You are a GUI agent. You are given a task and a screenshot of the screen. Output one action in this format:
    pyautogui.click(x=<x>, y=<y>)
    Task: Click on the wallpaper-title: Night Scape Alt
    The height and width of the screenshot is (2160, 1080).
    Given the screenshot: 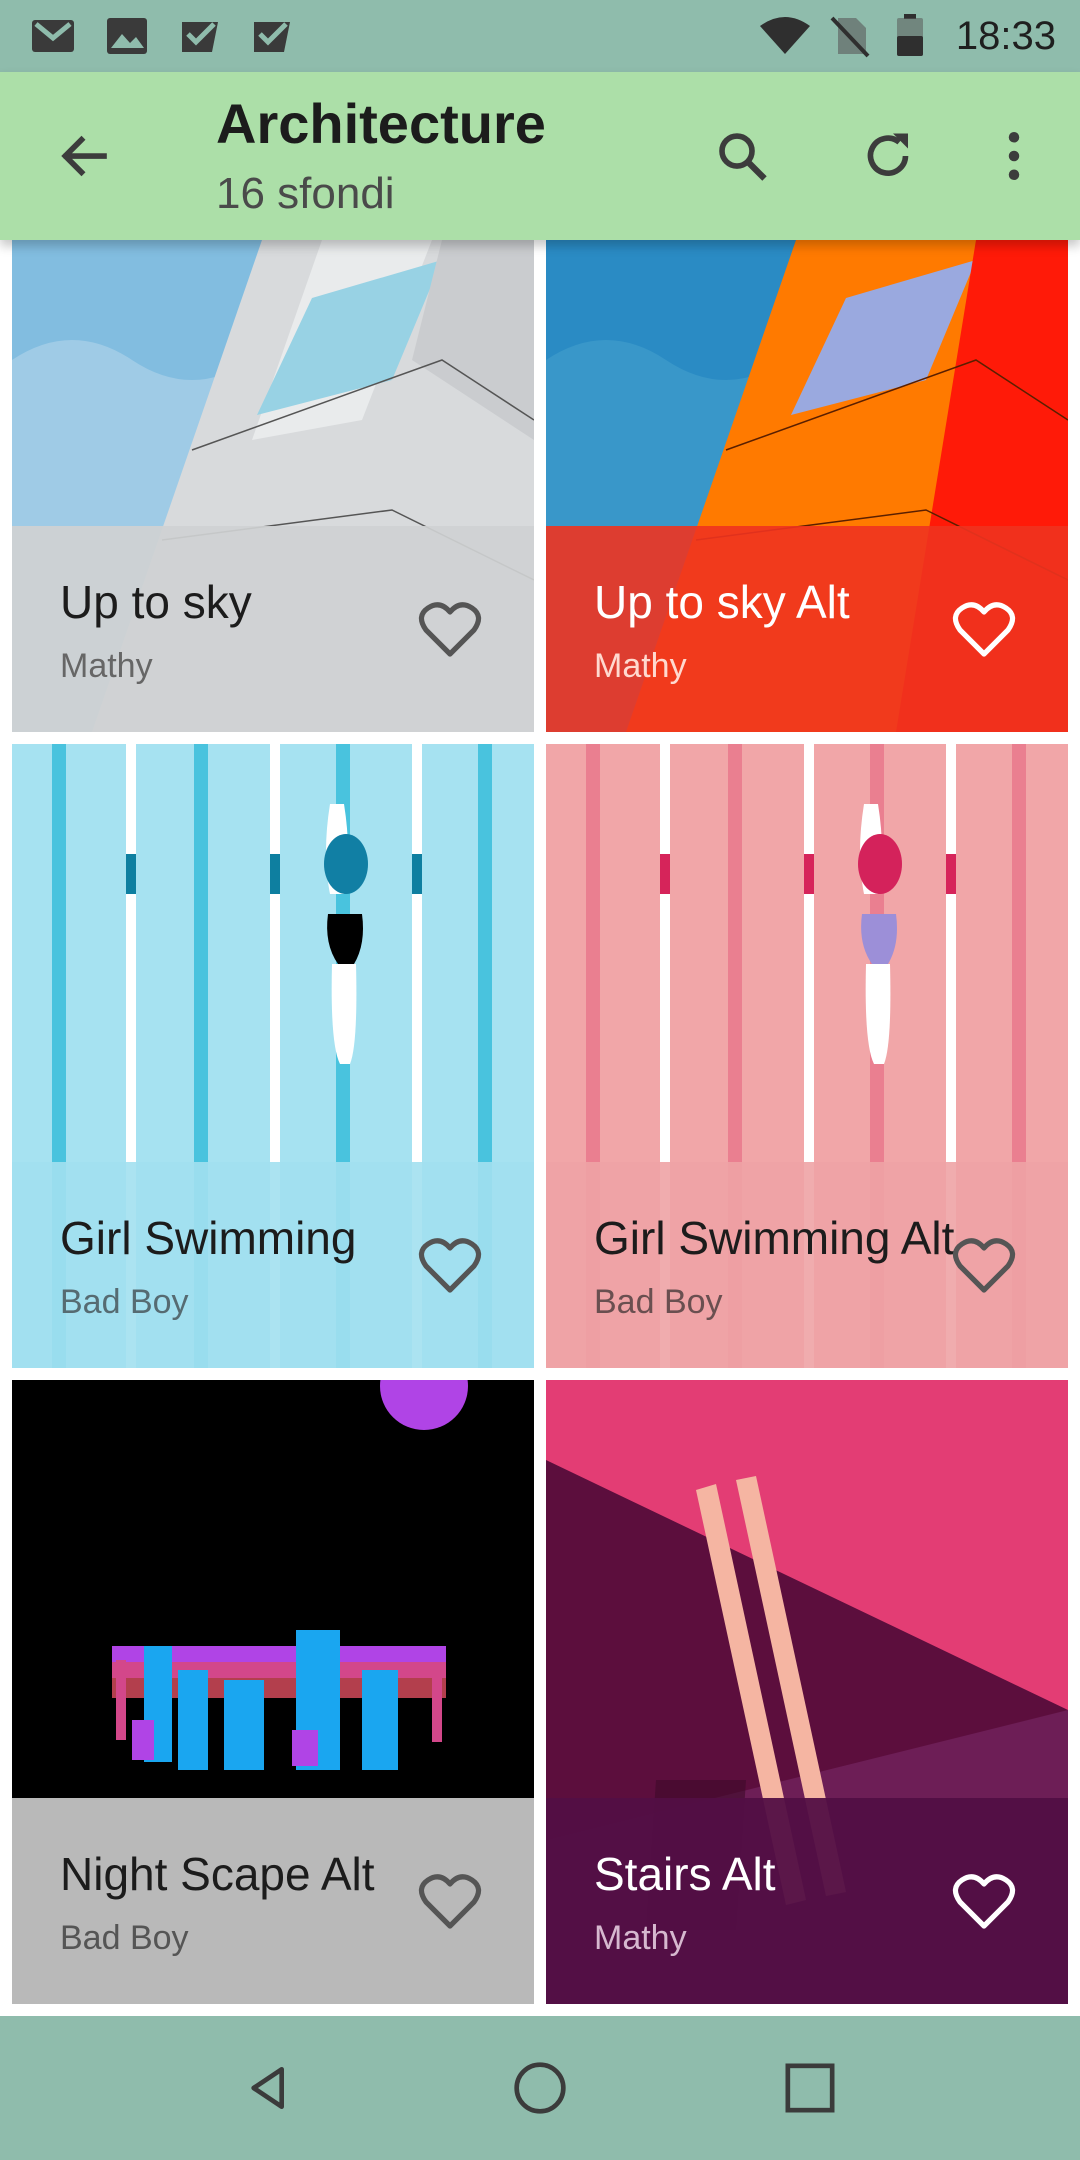 What is the action you would take?
    pyautogui.click(x=217, y=1874)
    